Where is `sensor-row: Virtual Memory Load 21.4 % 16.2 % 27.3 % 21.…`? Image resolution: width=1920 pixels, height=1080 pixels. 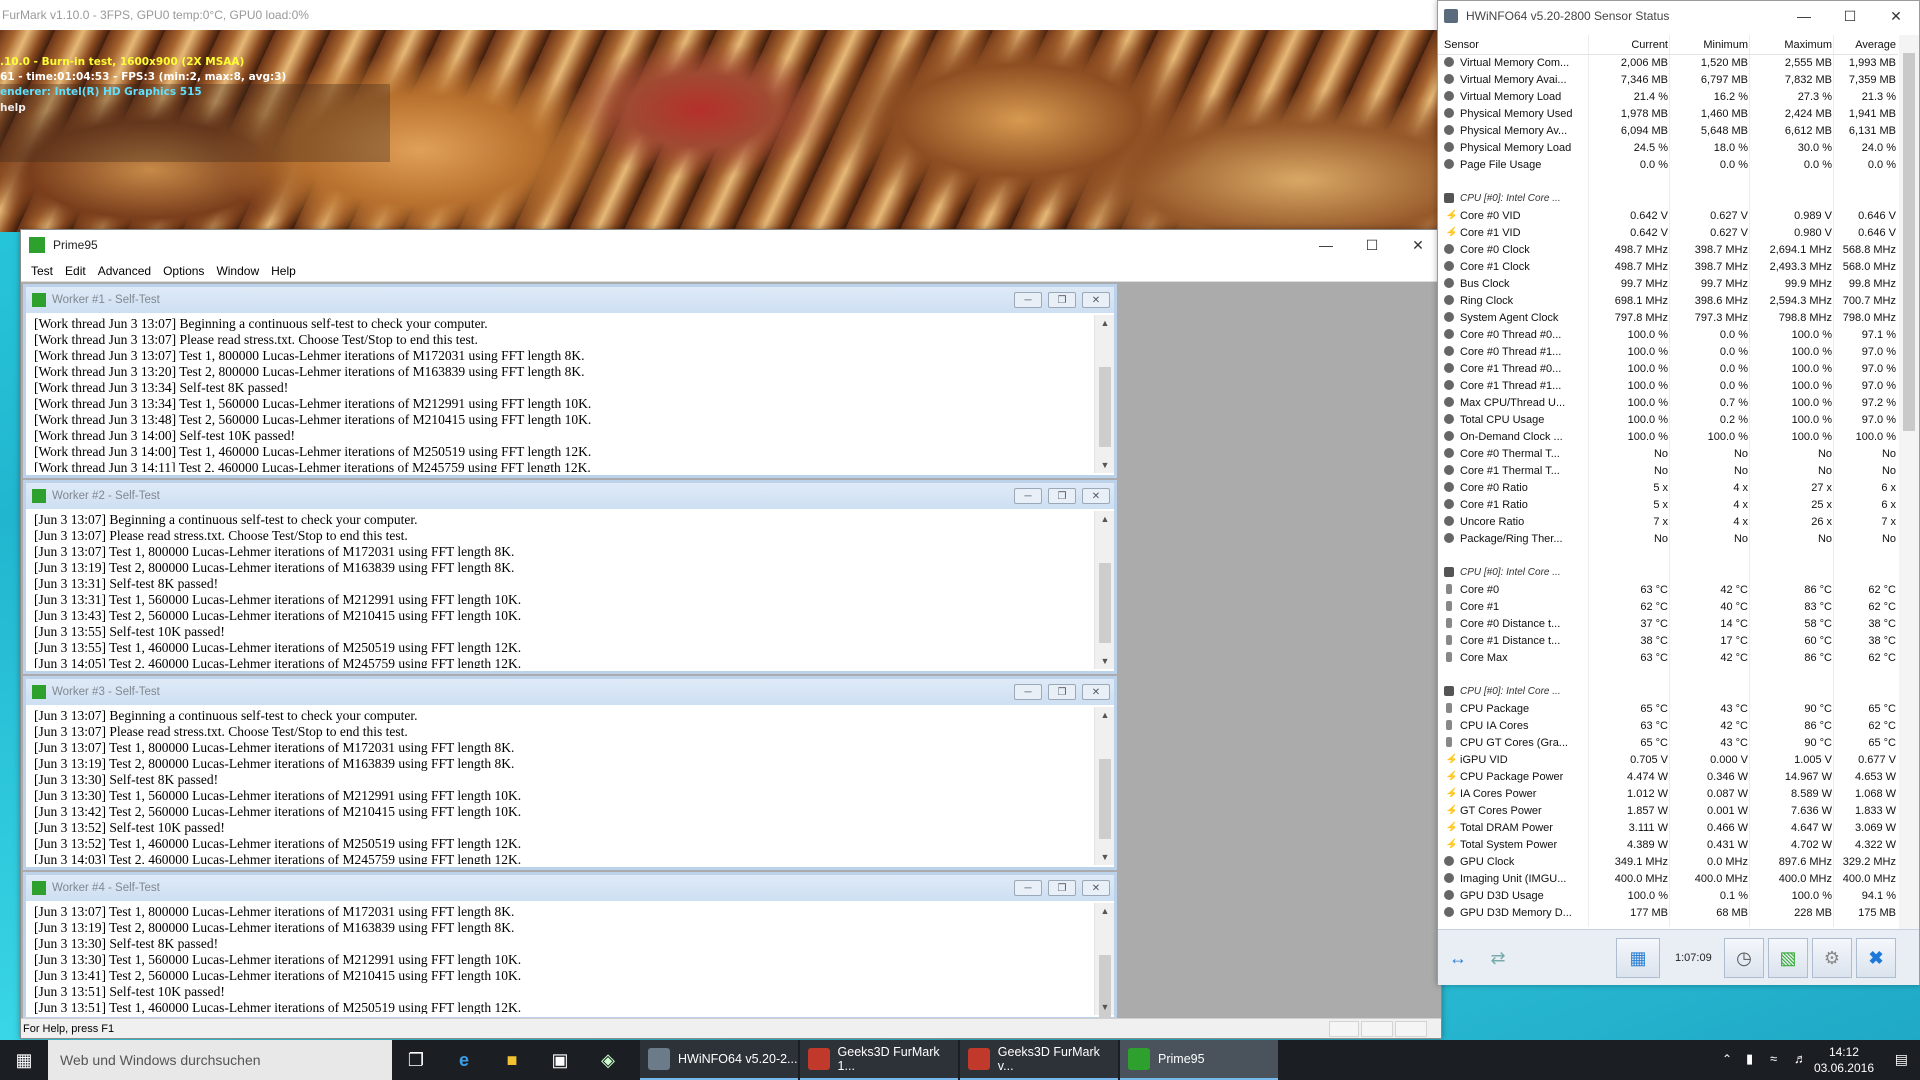
sensor-row: Virtual Memory Load 21.4 % 16.2 % 27.3 % 21.… is located at coordinates (1668, 97).